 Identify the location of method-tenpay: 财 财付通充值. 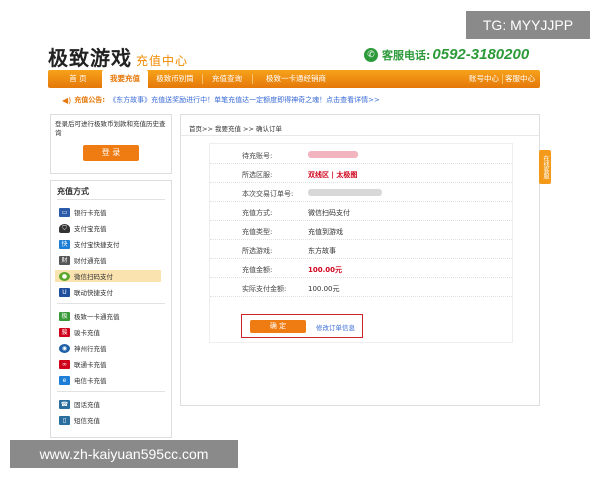
(83, 260).